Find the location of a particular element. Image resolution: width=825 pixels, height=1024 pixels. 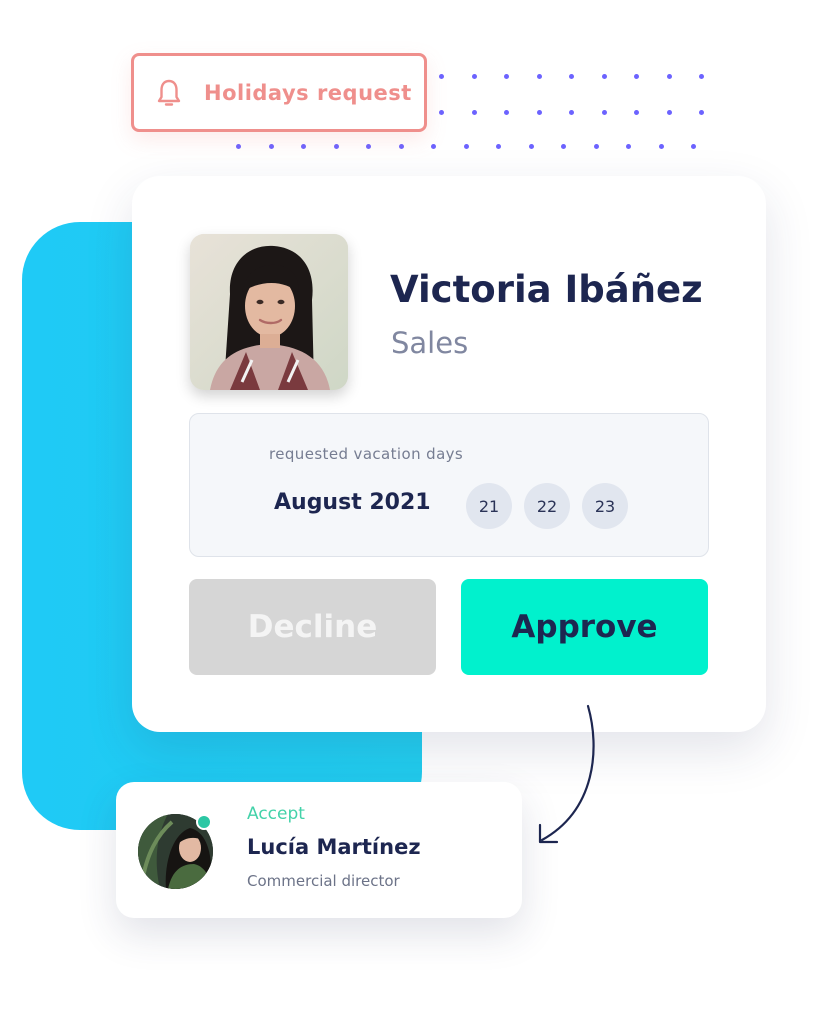

employee-photo is located at coordinates (269, 312).